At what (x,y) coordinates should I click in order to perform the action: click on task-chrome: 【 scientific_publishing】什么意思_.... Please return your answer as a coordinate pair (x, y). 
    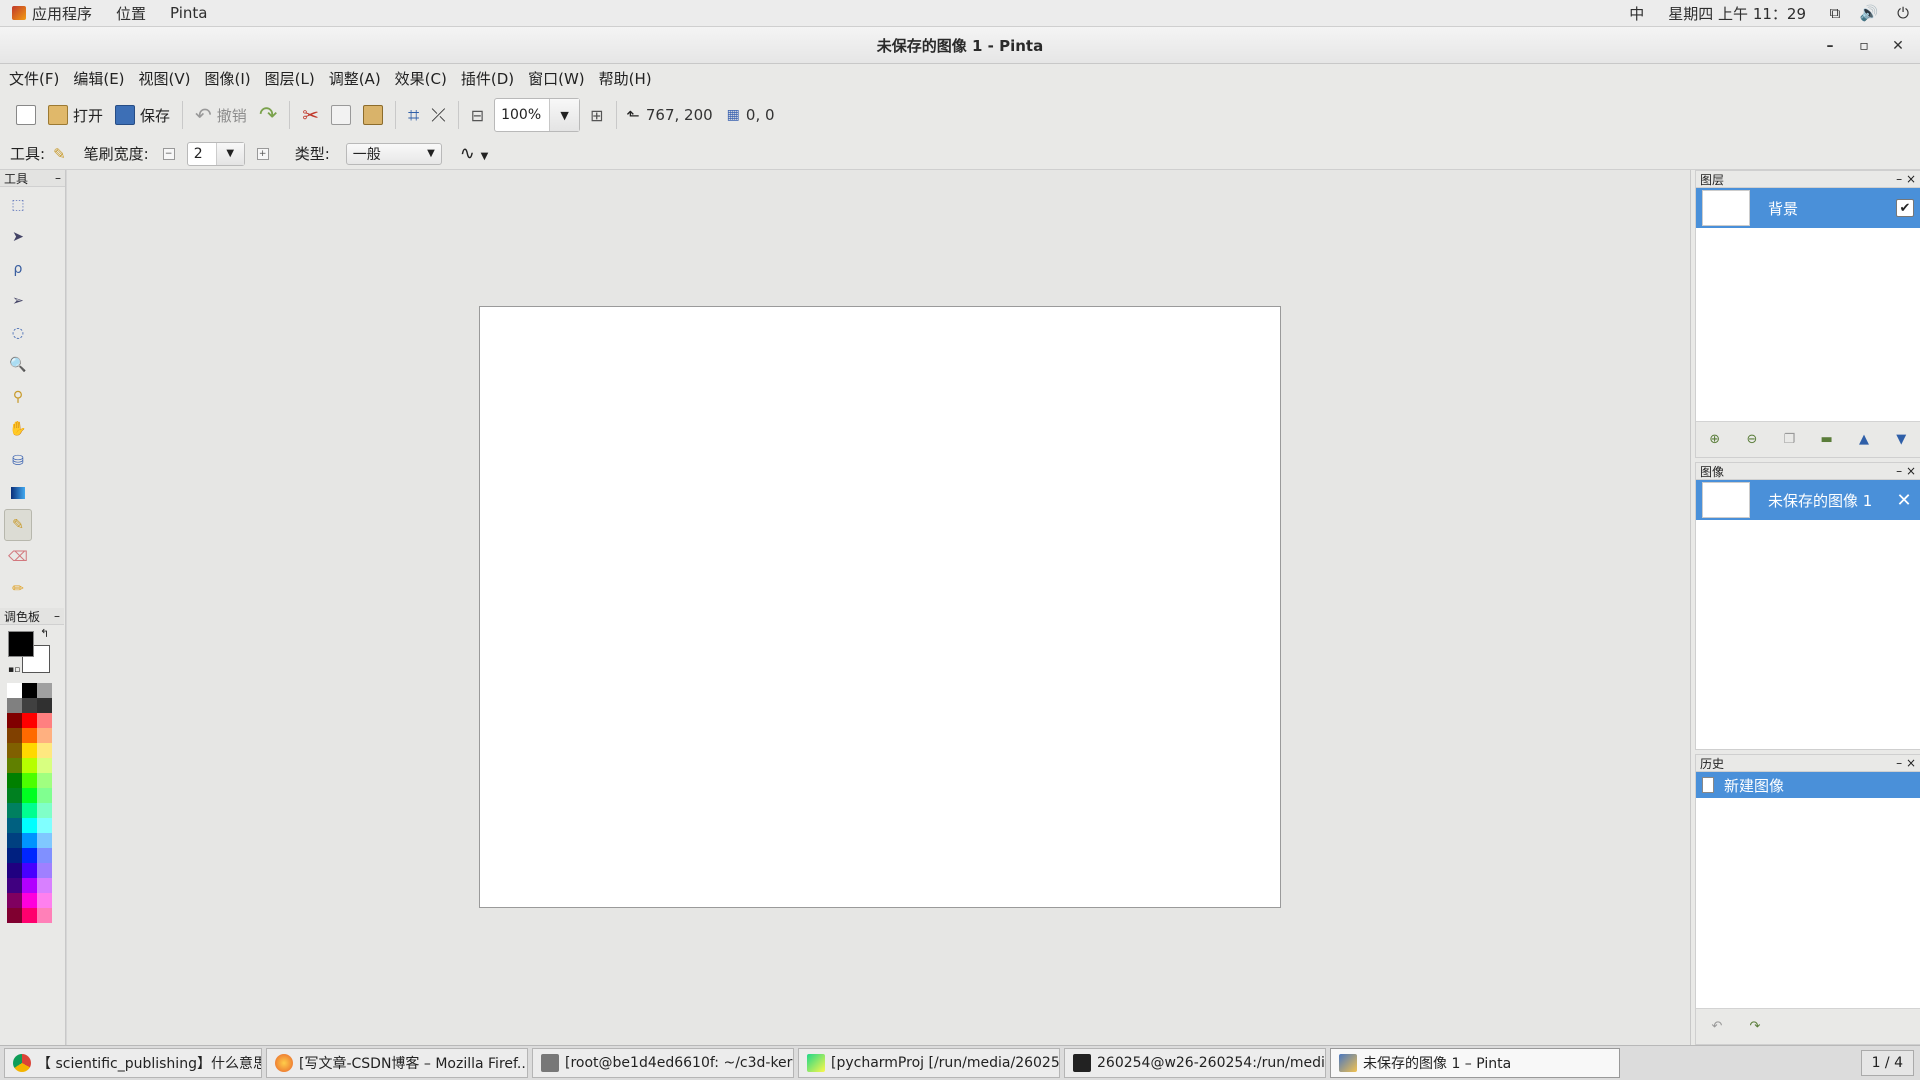
    Looking at the image, I should click on (133, 1063).